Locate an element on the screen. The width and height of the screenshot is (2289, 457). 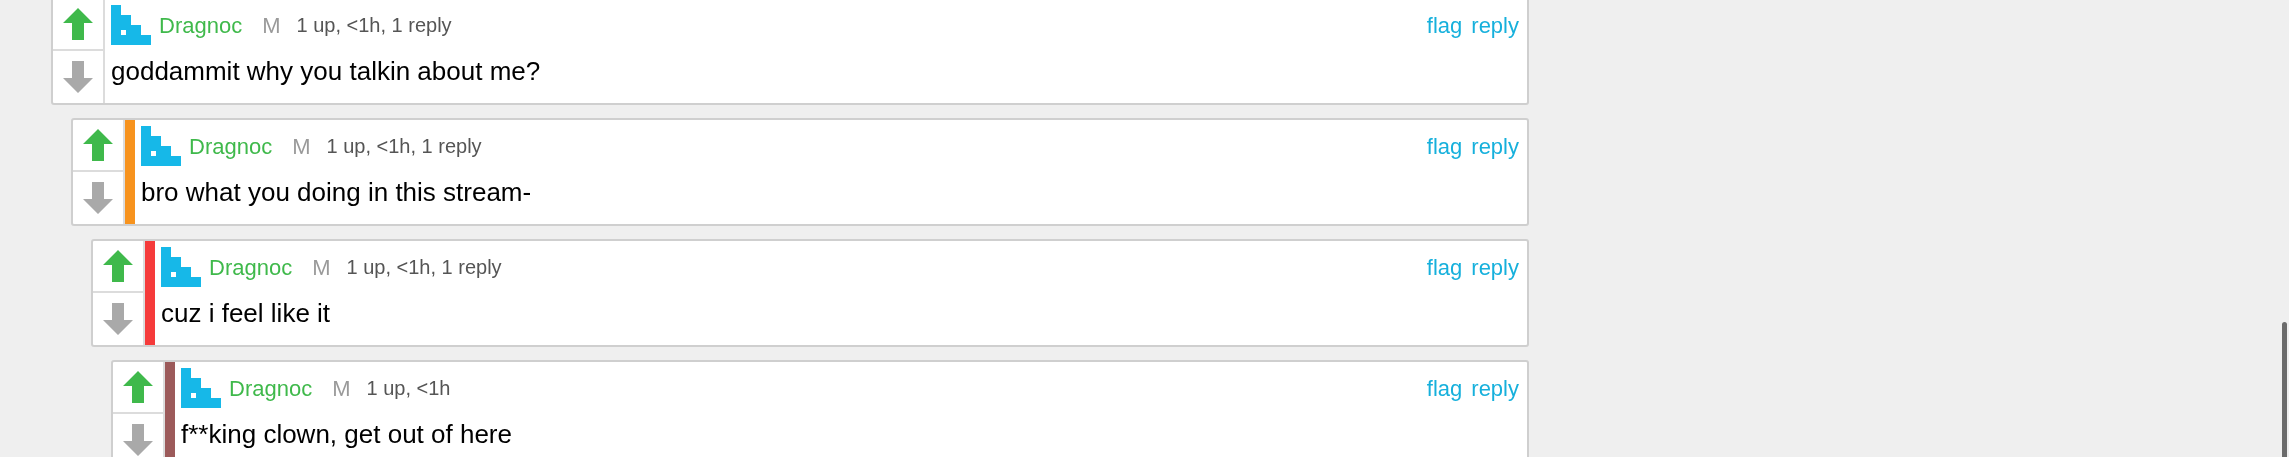
comment-meta: 1 up, <1h is located at coordinates (408, 388).